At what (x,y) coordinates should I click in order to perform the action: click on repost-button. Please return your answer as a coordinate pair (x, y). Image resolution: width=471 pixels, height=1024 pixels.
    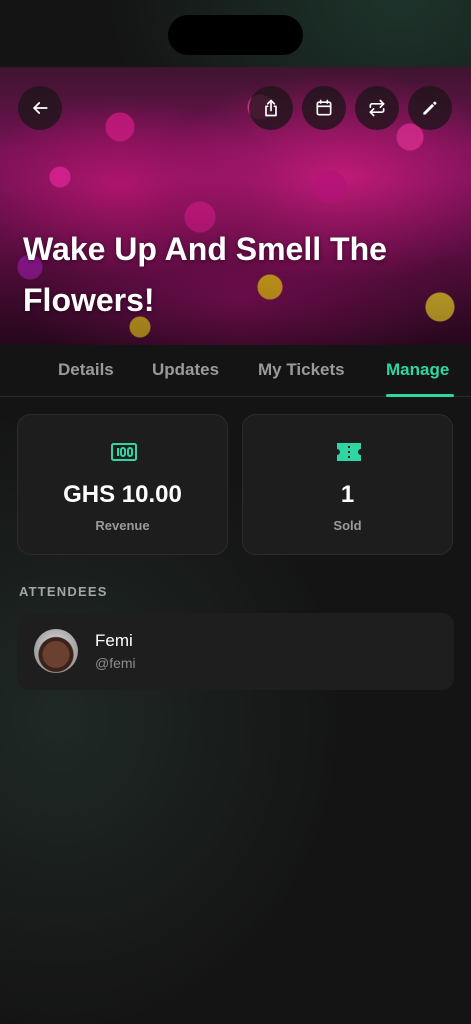
    Looking at the image, I should click on (377, 108).